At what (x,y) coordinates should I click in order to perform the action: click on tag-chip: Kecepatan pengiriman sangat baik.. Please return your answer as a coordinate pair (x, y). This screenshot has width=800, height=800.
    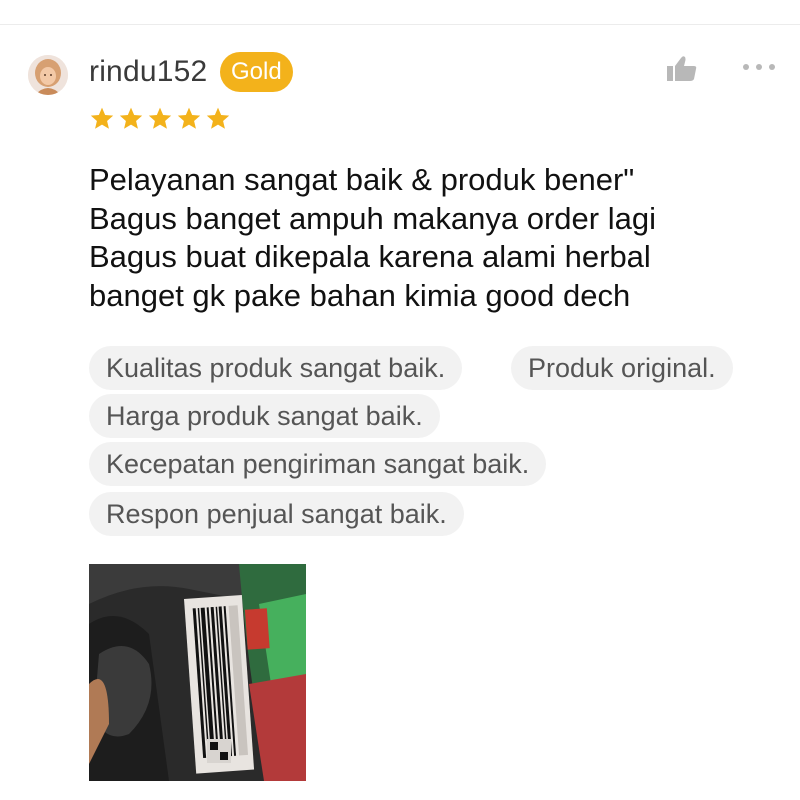
    Looking at the image, I should click on (318, 464).